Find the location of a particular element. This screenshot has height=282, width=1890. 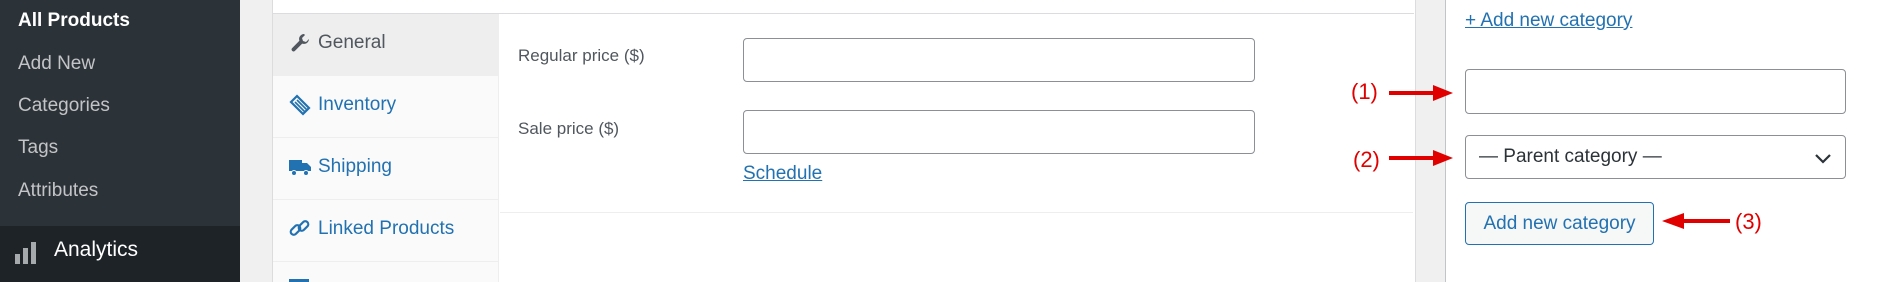

chevron-down-icon is located at coordinates (1823, 159).